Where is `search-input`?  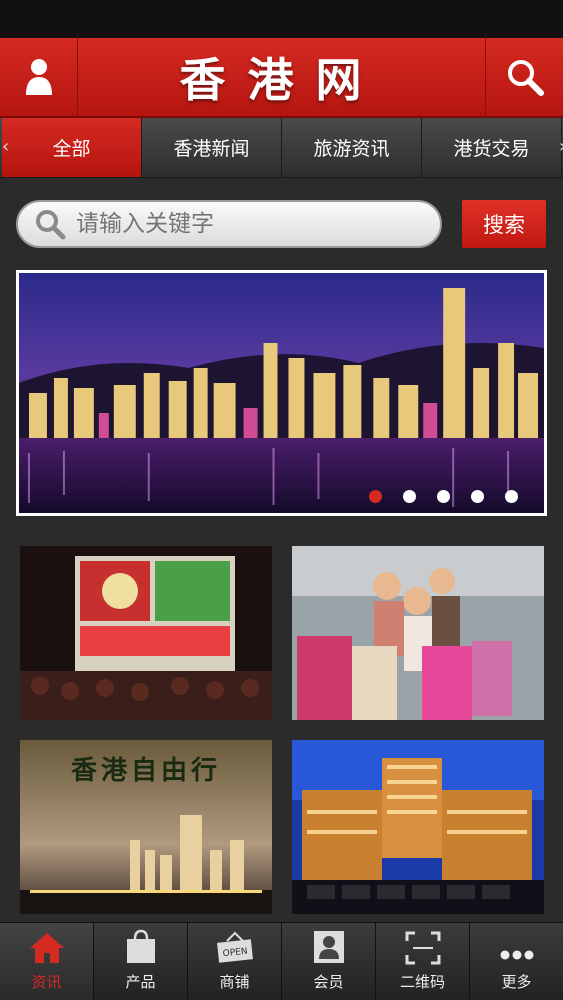 search-input is located at coordinates (241, 224).